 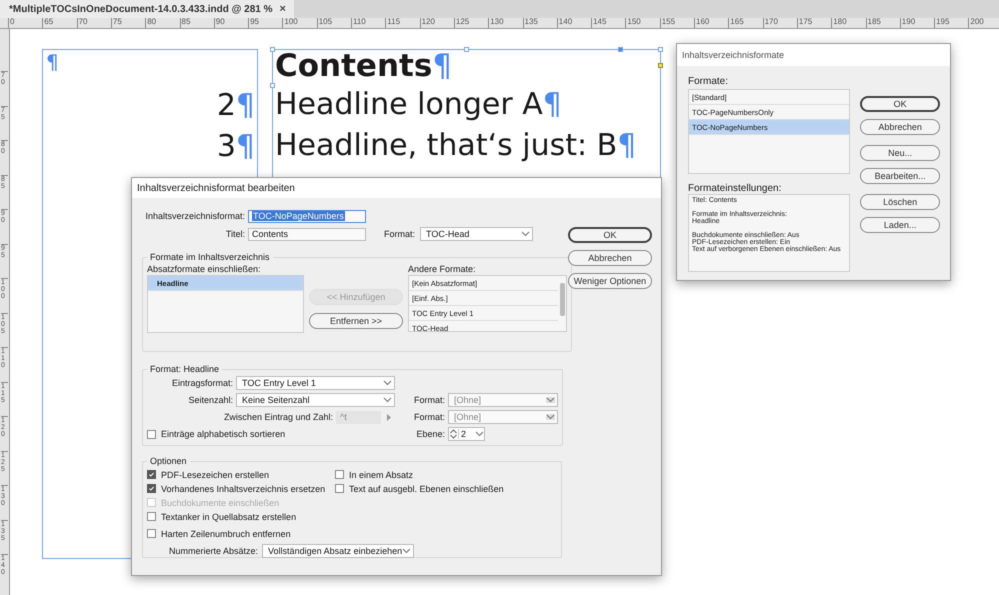 What do you see at coordinates (215, 475) in the screenshot?
I see `checkbox-label: PDF-Lesezeichen erstellen` at bounding box center [215, 475].